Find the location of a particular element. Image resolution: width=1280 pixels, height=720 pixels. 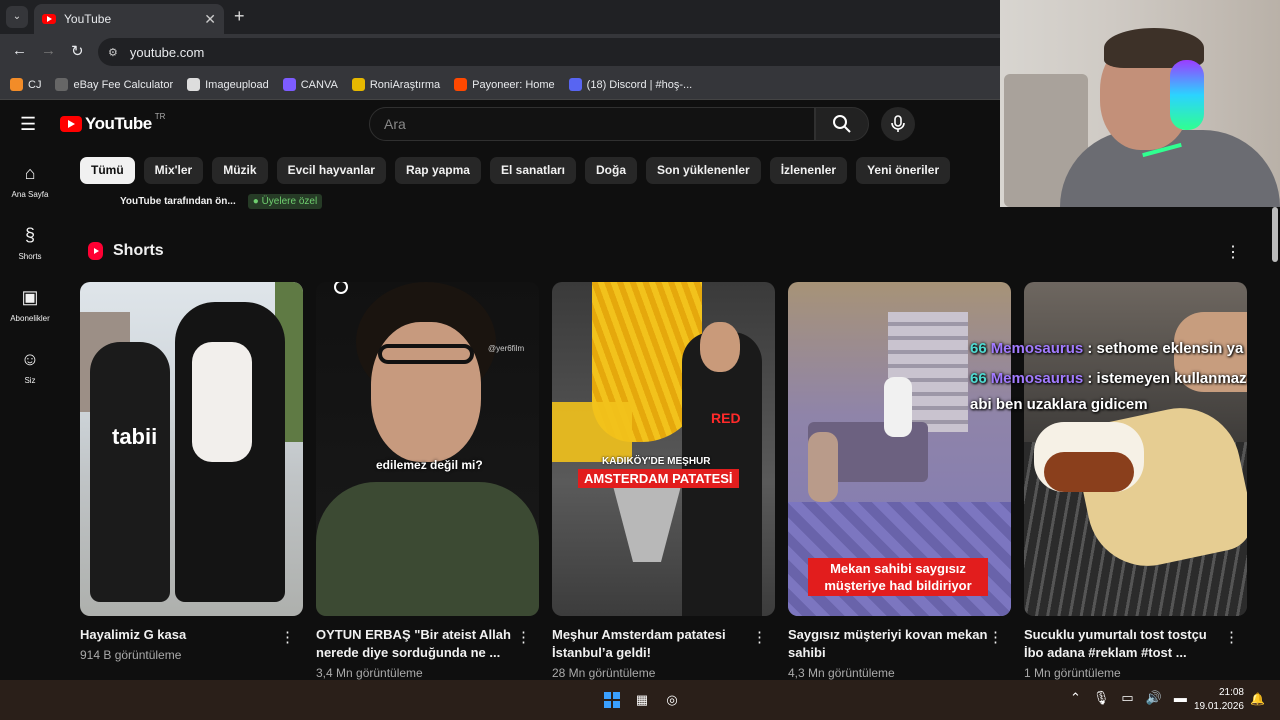

search-button is located at coordinates (842, 124).